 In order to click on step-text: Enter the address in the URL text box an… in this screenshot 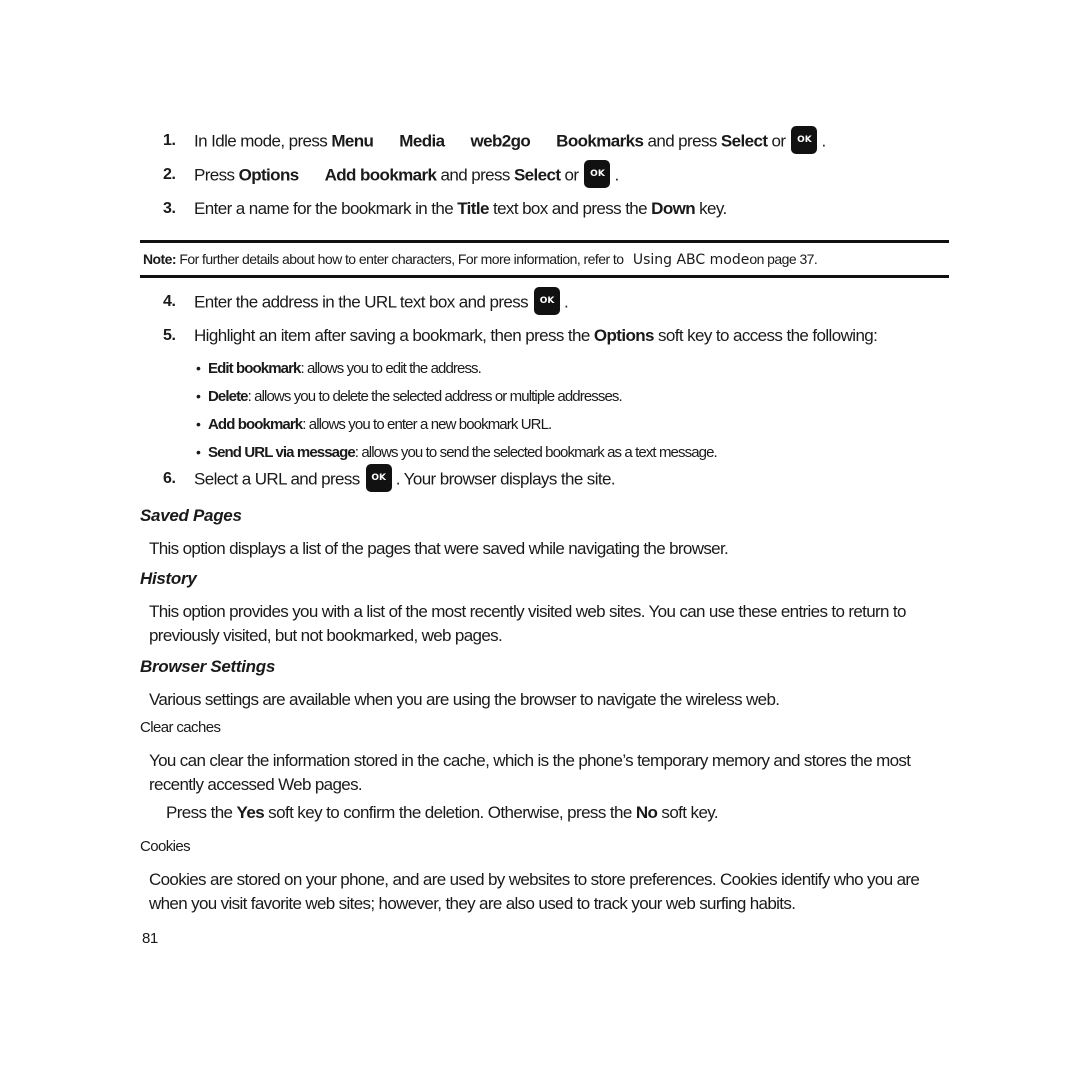, I will do `click(361, 302)`.